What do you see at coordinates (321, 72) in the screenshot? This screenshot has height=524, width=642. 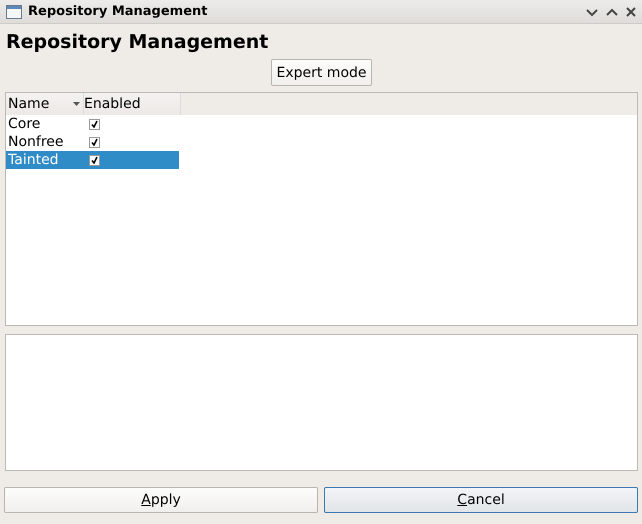 I see `expert-mode-button: Expert mode` at bounding box center [321, 72].